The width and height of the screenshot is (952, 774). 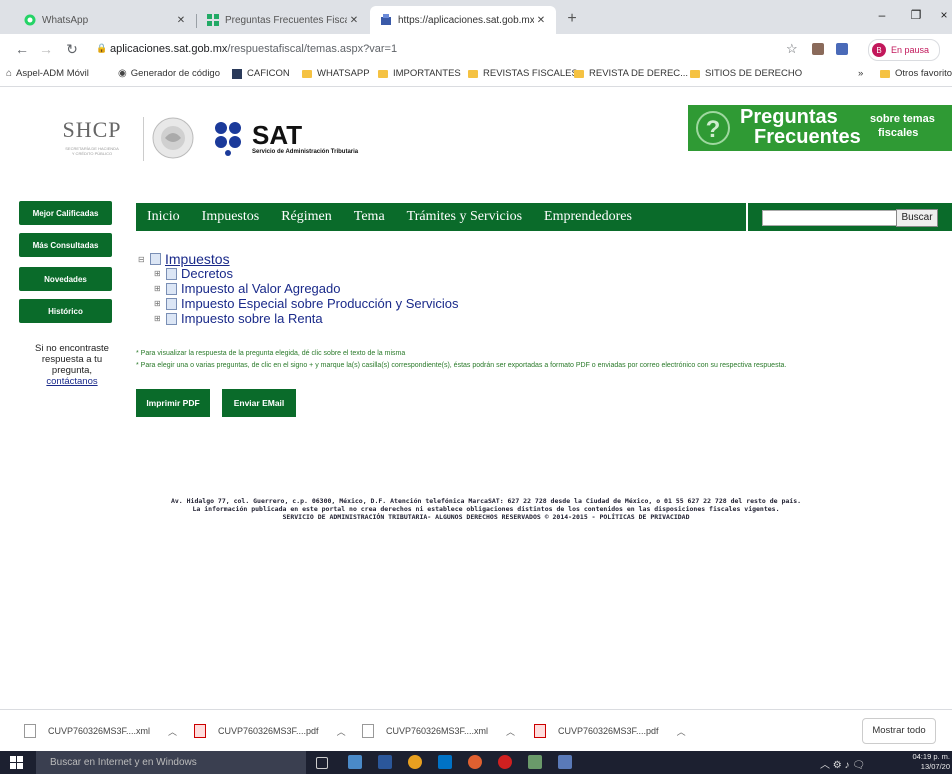 What do you see at coordinates (746, 73) in the screenshot?
I see `bookmark-sitios: SITIOS DE DERECHO` at bounding box center [746, 73].